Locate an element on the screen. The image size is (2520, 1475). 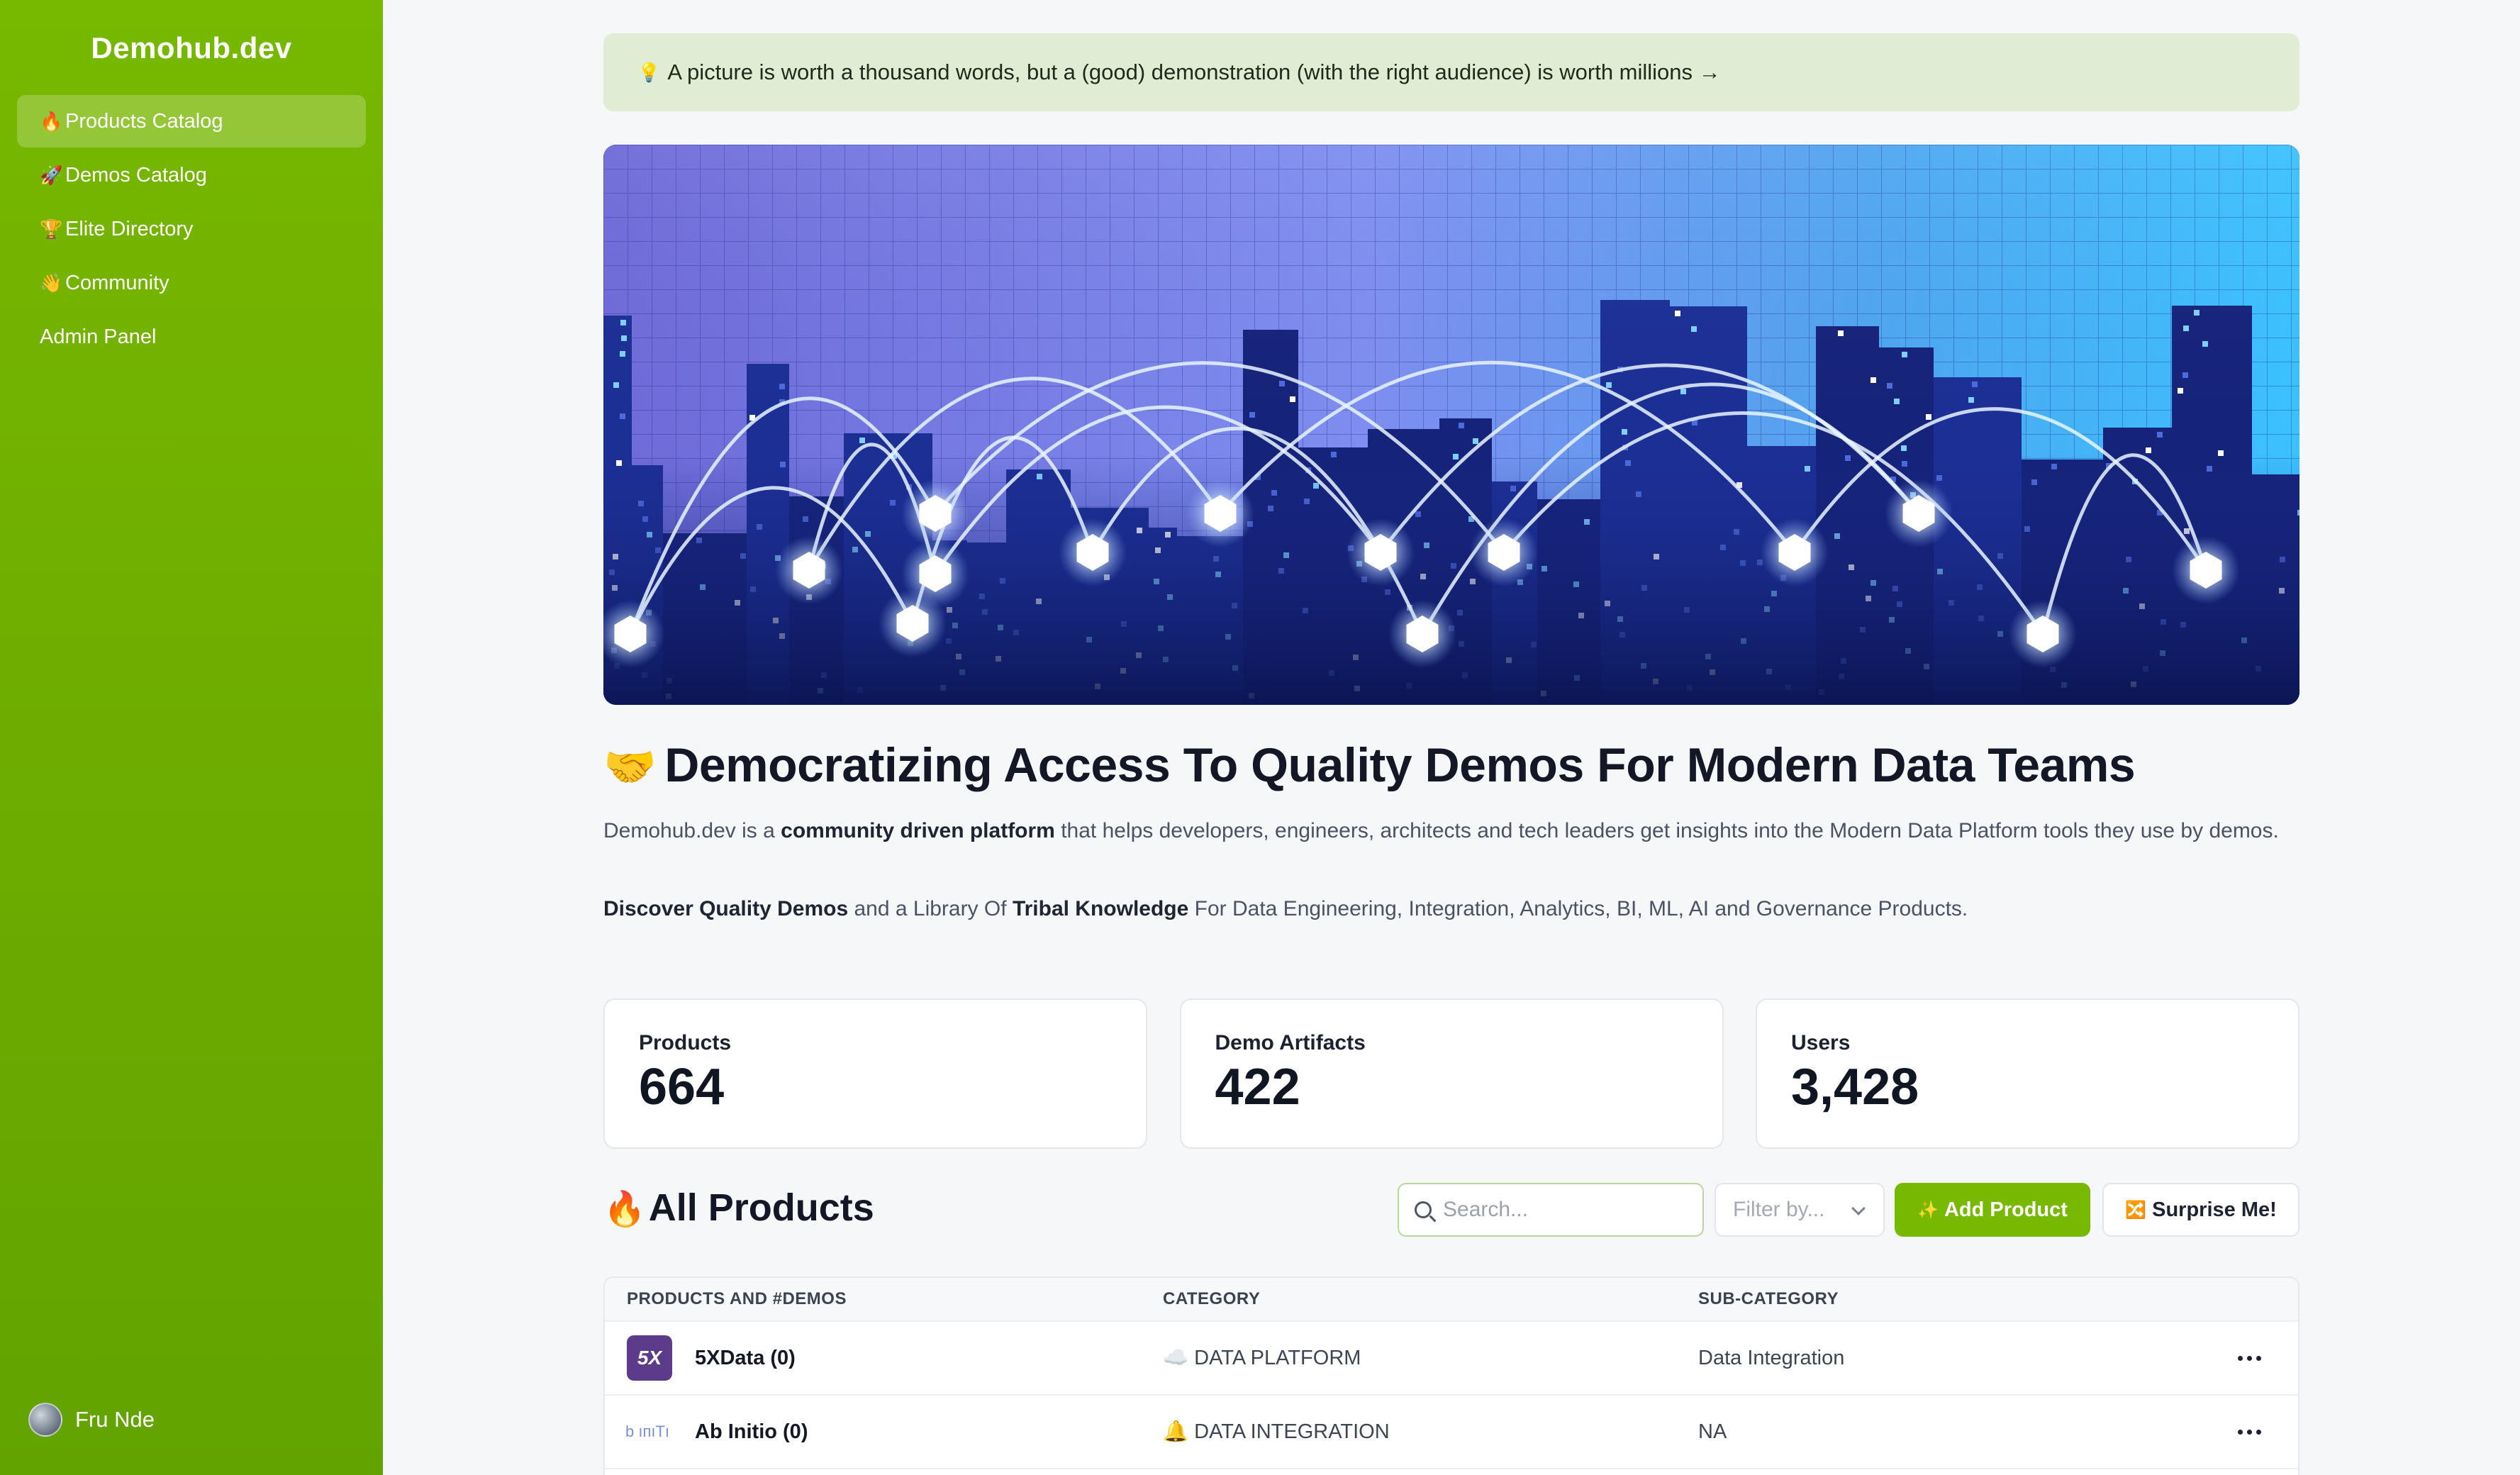
stat-label: Products is located at coordinates (685, 1042).